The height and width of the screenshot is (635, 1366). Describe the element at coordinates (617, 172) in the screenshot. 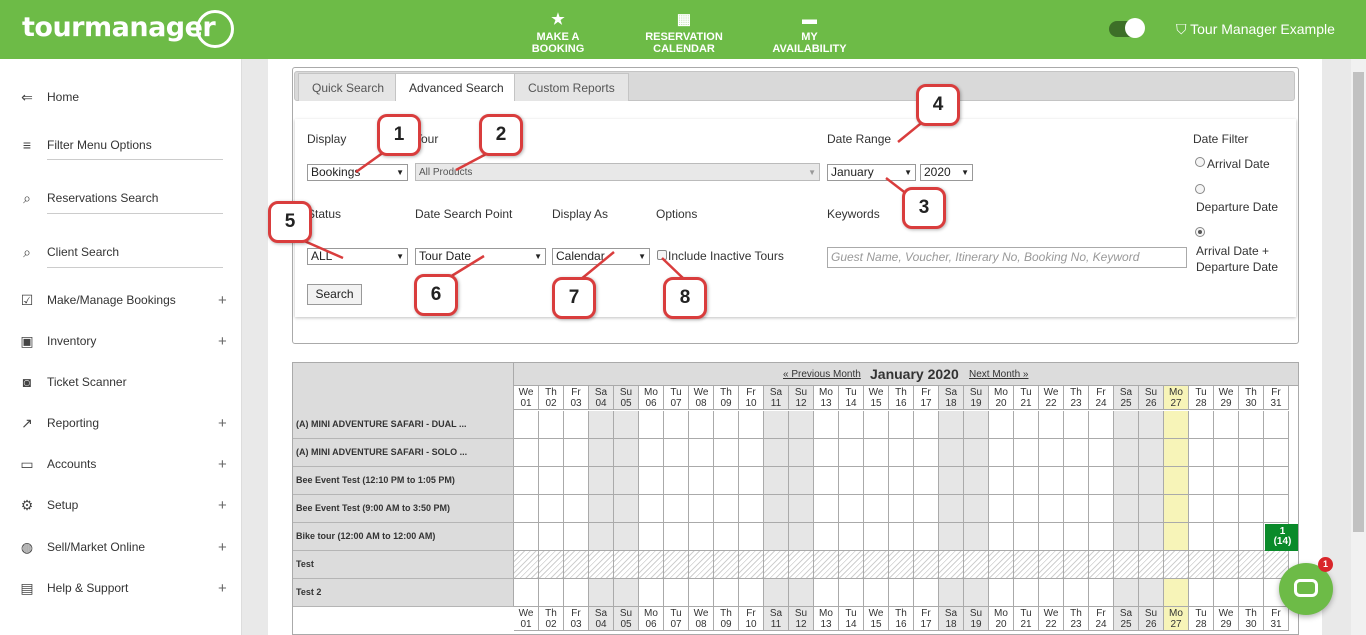

I see `tour-select: All Products` at that location.